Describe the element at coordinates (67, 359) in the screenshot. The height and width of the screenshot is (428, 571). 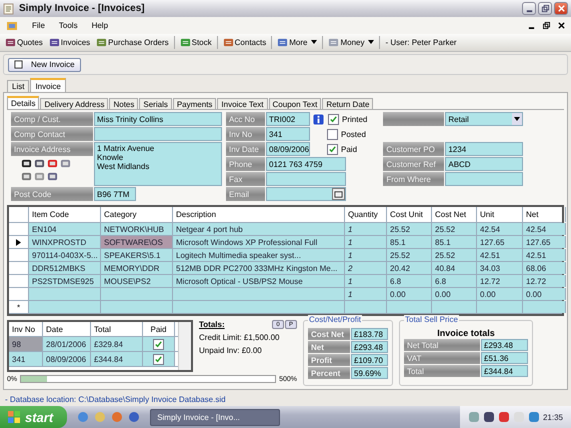
I see `table-cell: 08/09/2006` at that location.